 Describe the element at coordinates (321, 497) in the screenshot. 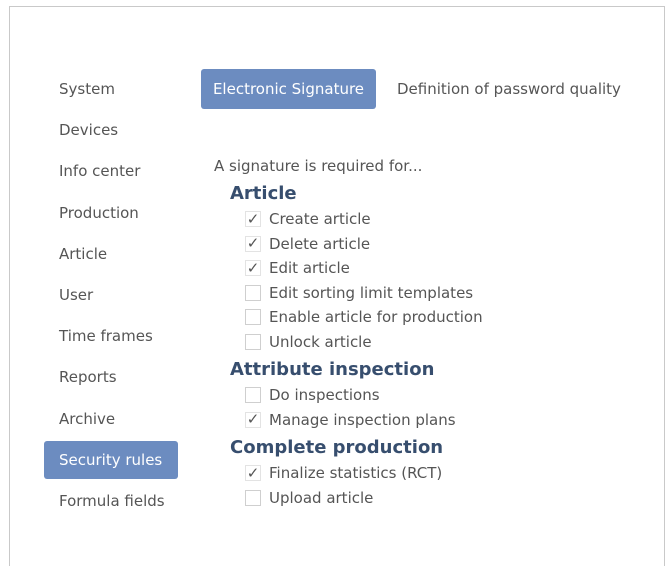

I see `checkbox-label: Upload article` at that location.